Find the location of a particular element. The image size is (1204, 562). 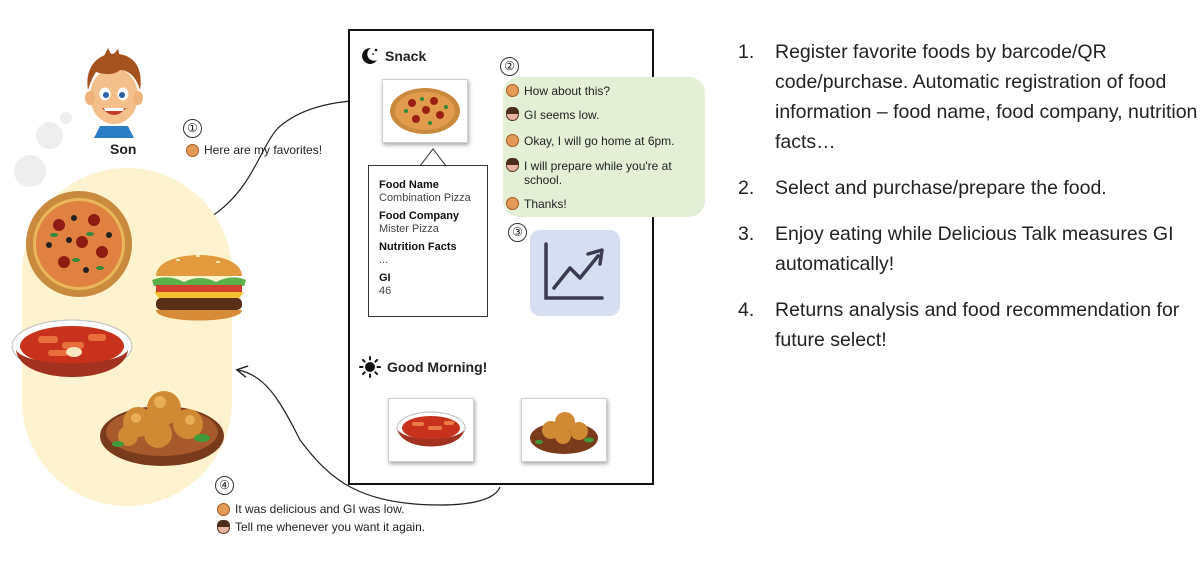

chat-line-2: GI seems low. is located at coordinates (552, 114).